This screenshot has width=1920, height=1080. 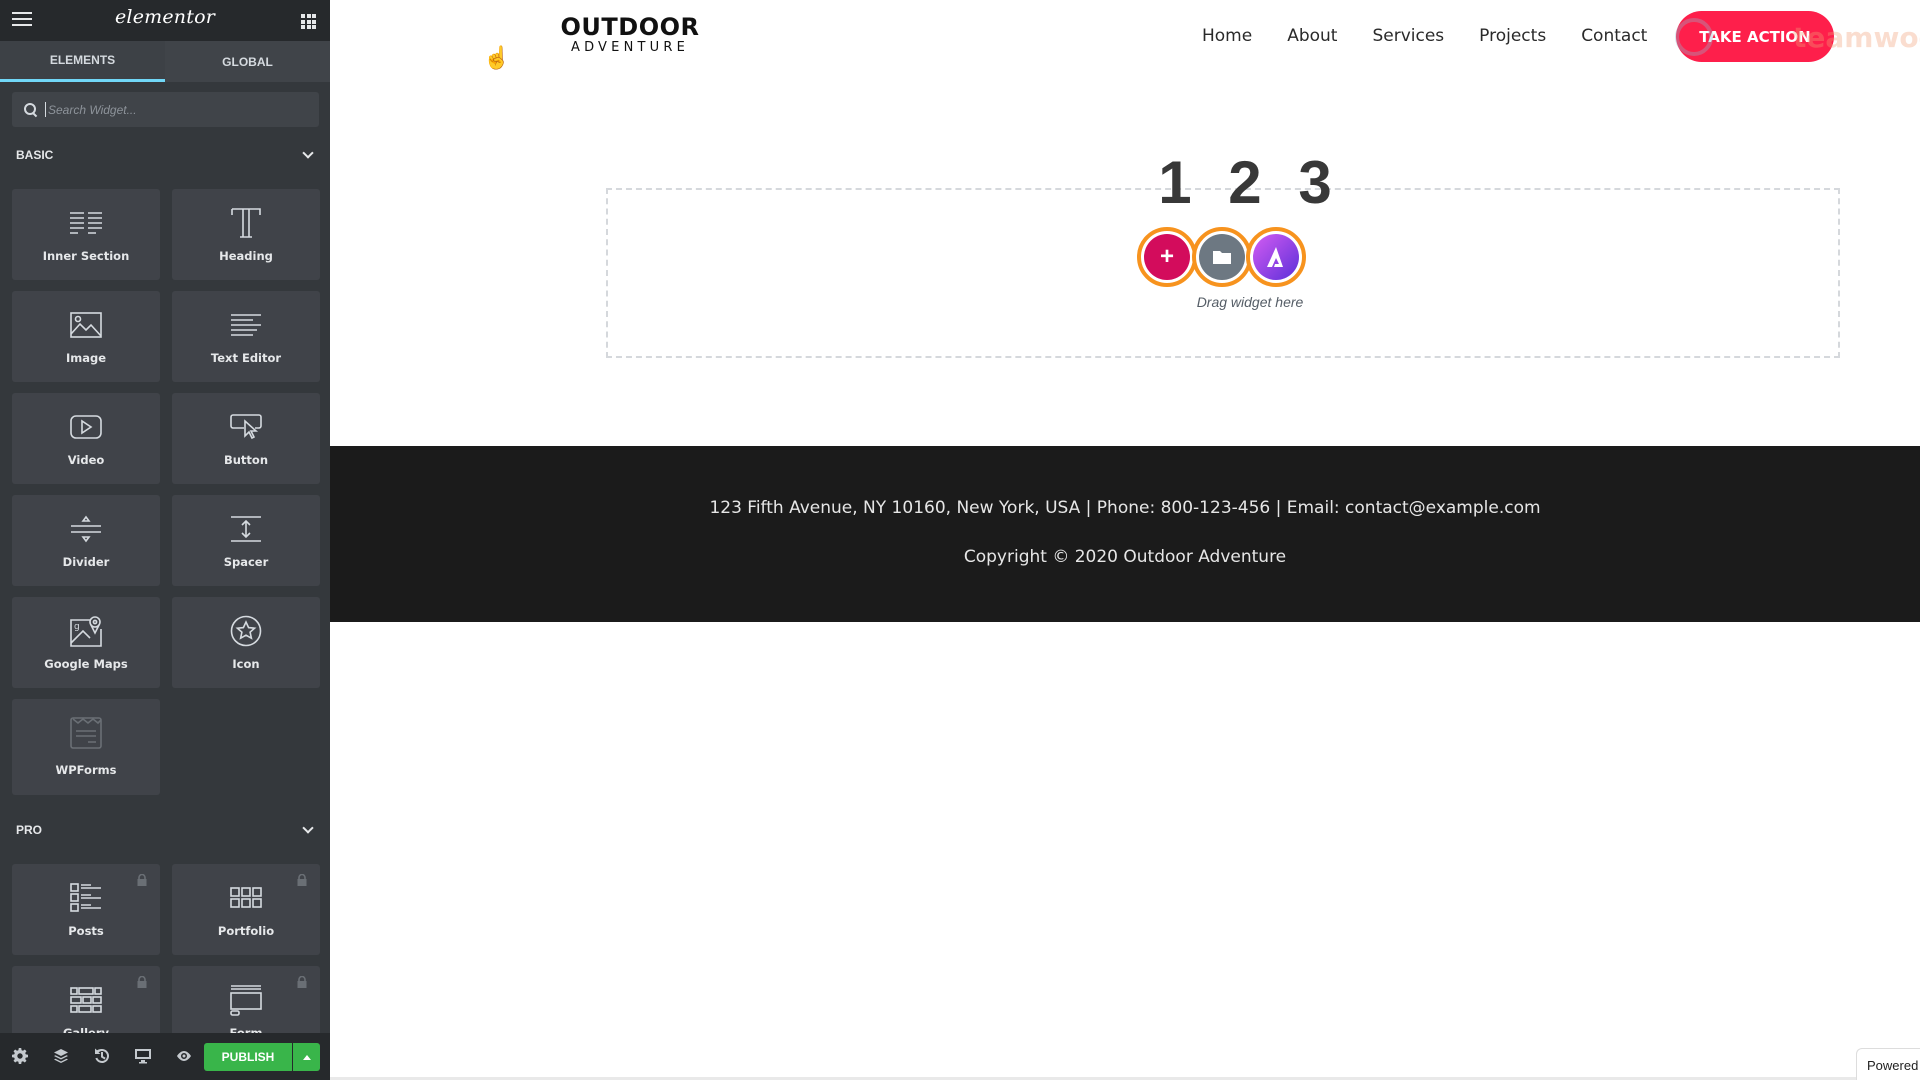 I want to click on plus-icon: +, so click(x=1167, y=257).